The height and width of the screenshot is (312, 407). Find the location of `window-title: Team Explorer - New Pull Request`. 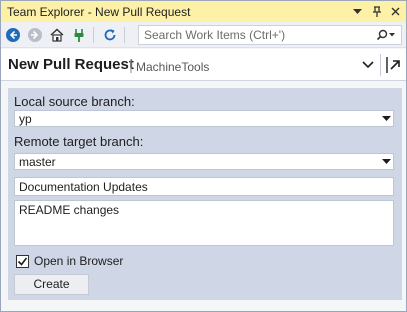

window-title: Team Explorer - New Pull Request is located at coordinates (99, 11).